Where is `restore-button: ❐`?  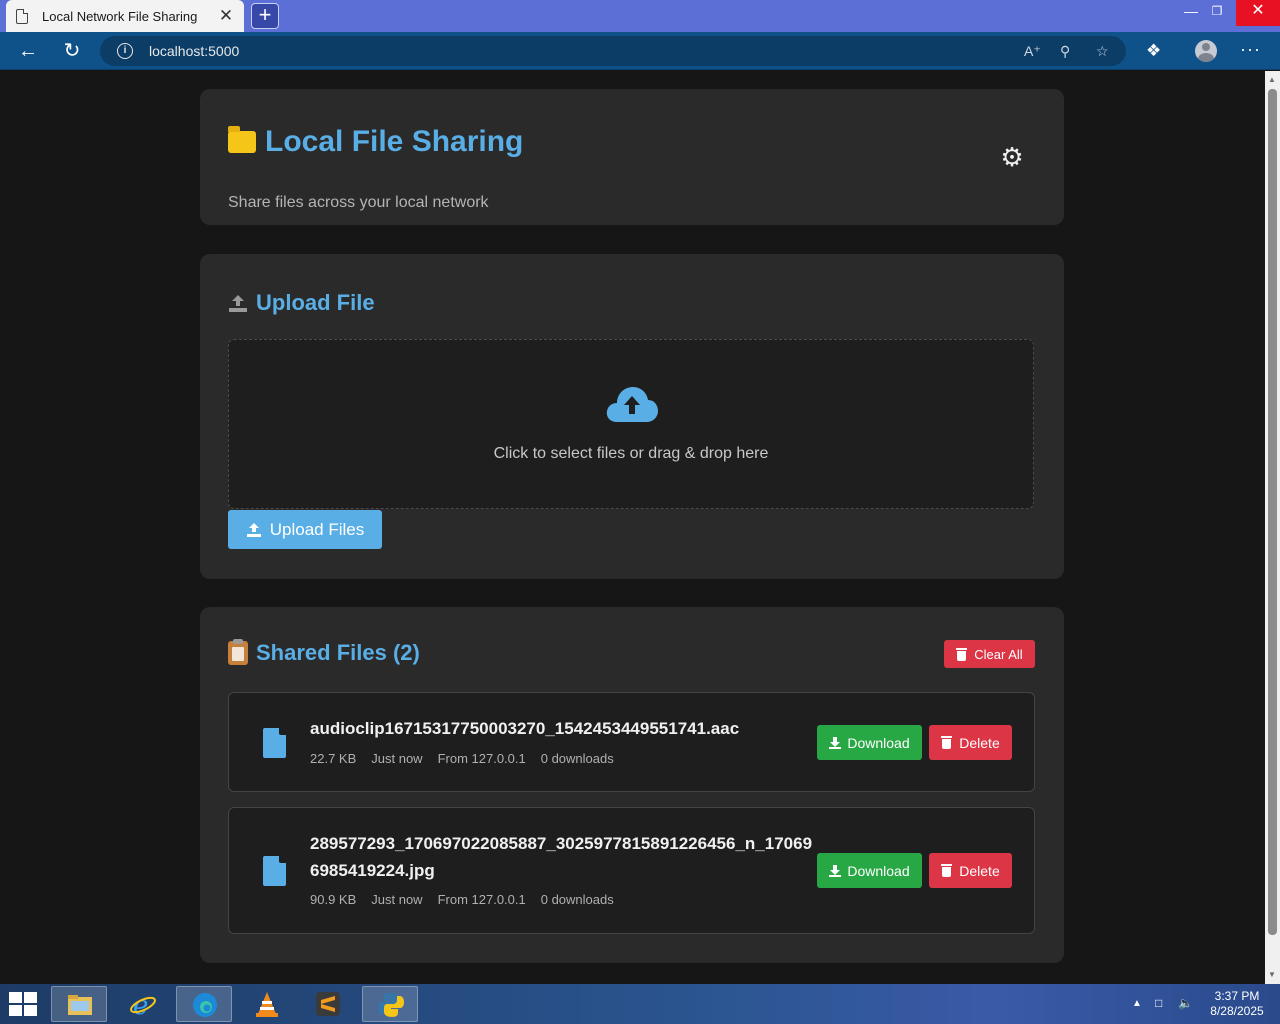 restore-button: ❐ is located at coordinates (1217, 13).